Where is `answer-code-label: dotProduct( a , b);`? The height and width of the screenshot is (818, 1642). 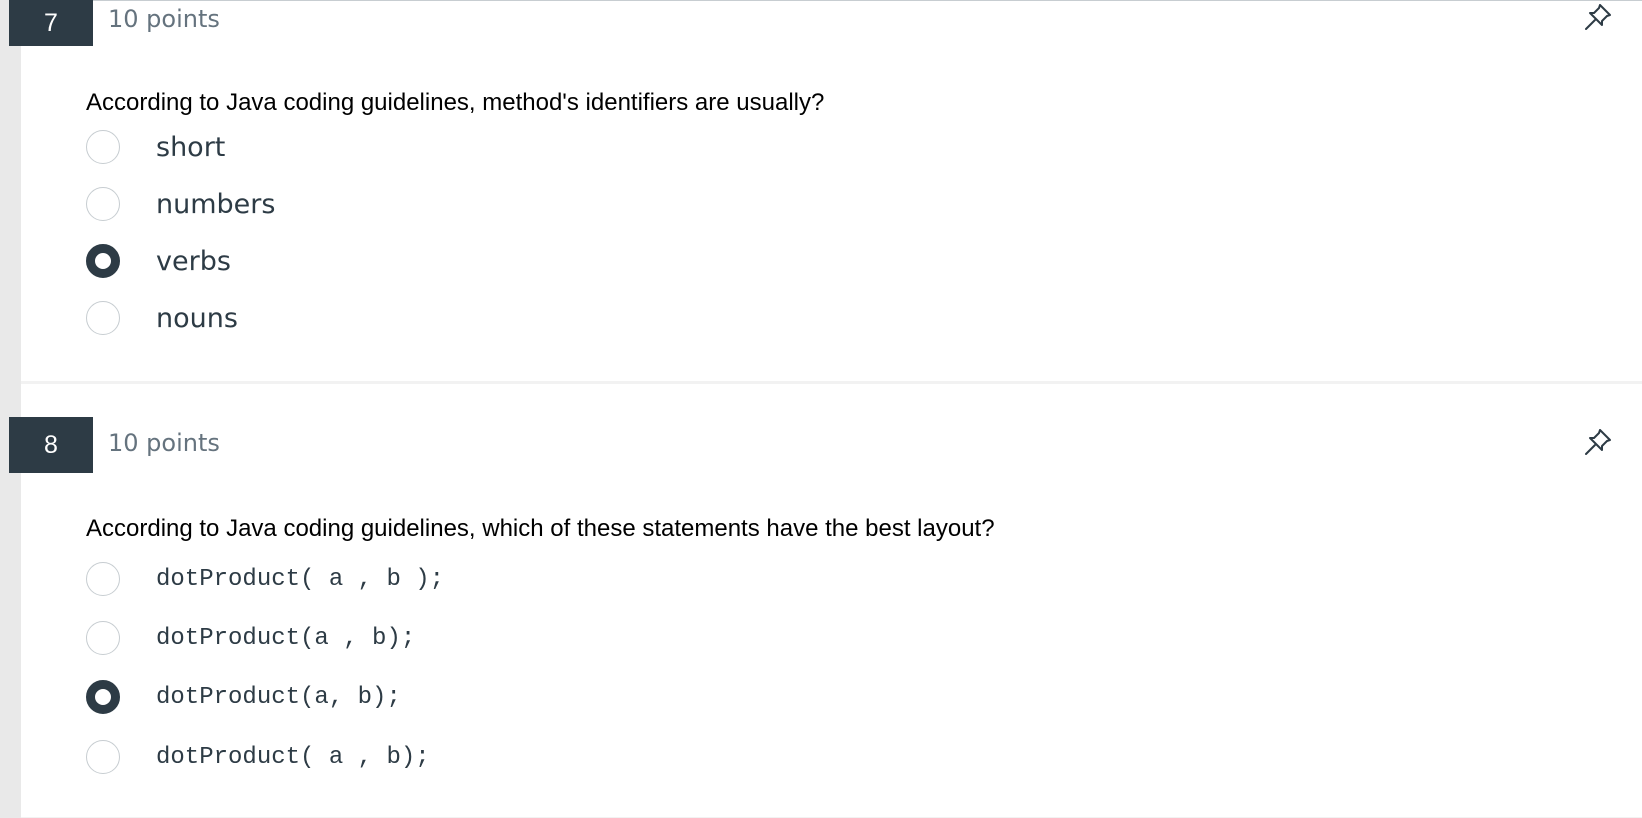 answer-code-label: dotProduct( a , b); is located at coordinates (293, 757).